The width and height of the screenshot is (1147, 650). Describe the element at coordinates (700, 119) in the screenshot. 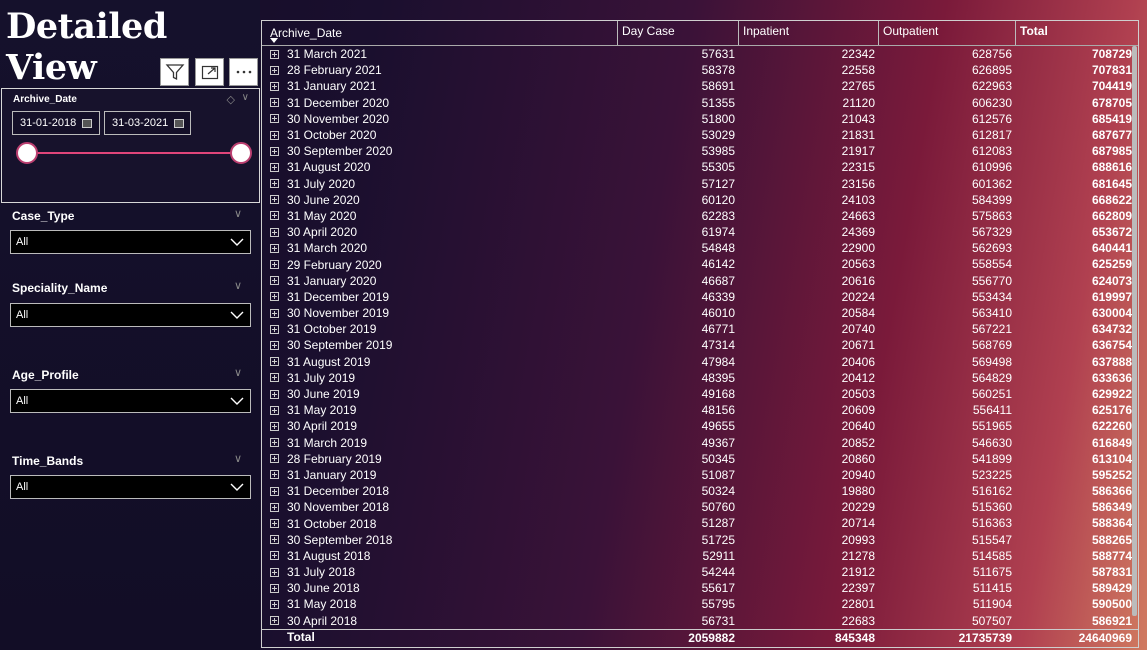

I see `table-row: 30 November 2020 51800 21043 612576 685419` at that location.